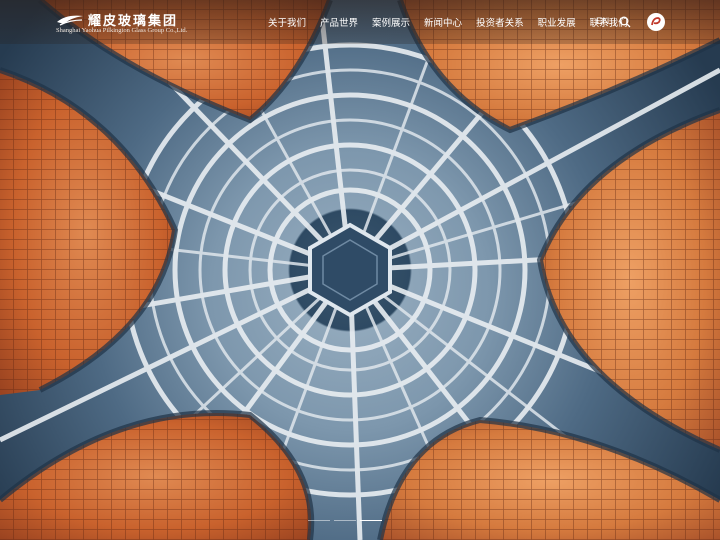 This screenshot has height=540, width=720. Describe the element at coordinates (353, 521) in the screenshot. I see `slider-pagination` at that location.